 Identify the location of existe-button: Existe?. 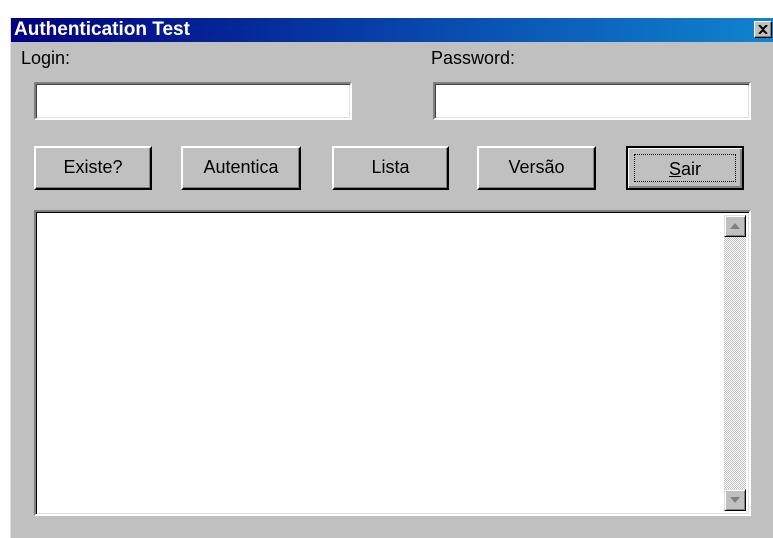
(93, 168).